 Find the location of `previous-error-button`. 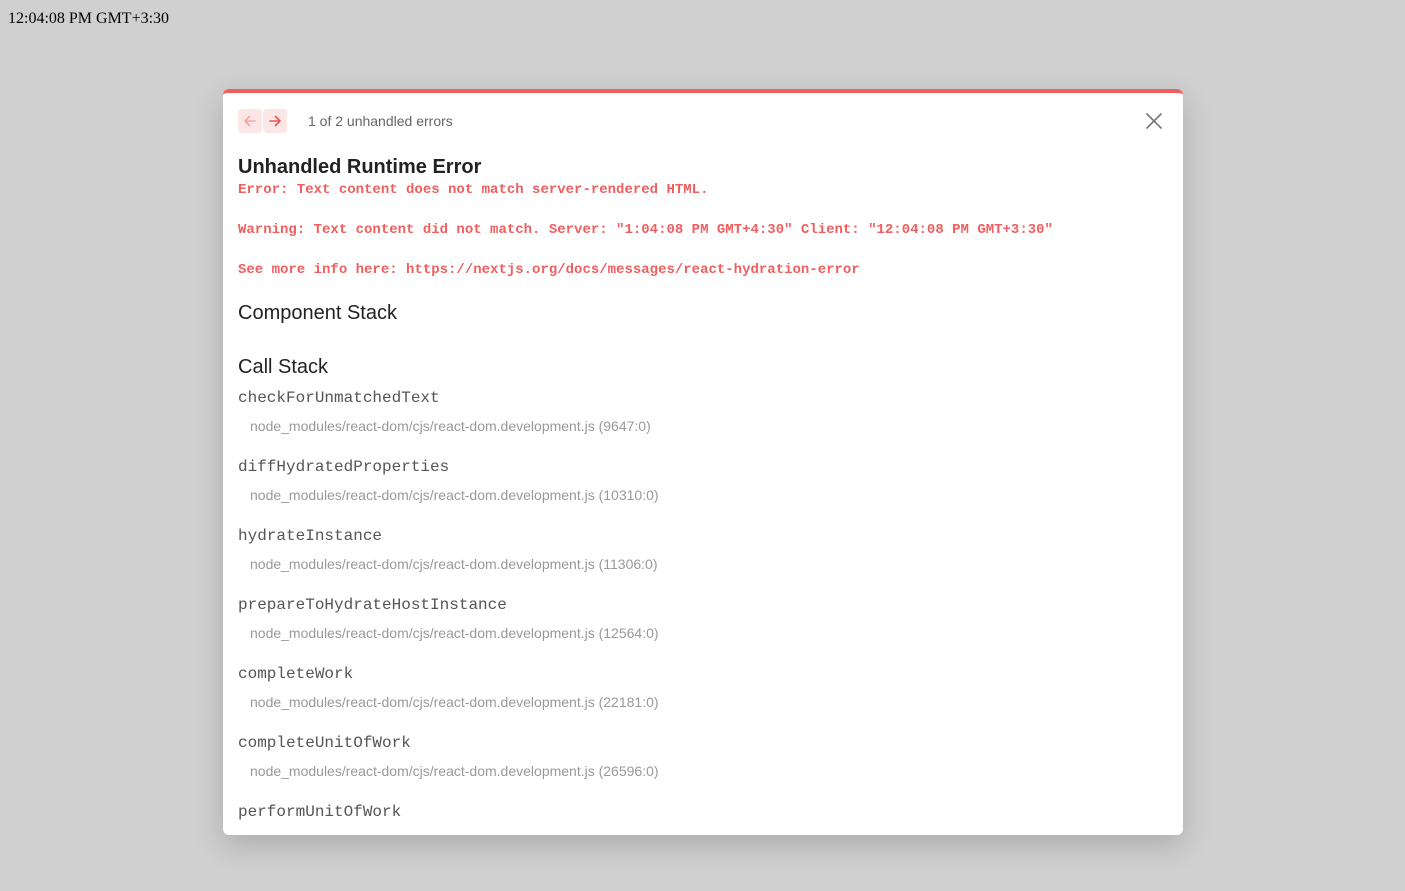

previous-error-button is located at coordinates (250, 121).